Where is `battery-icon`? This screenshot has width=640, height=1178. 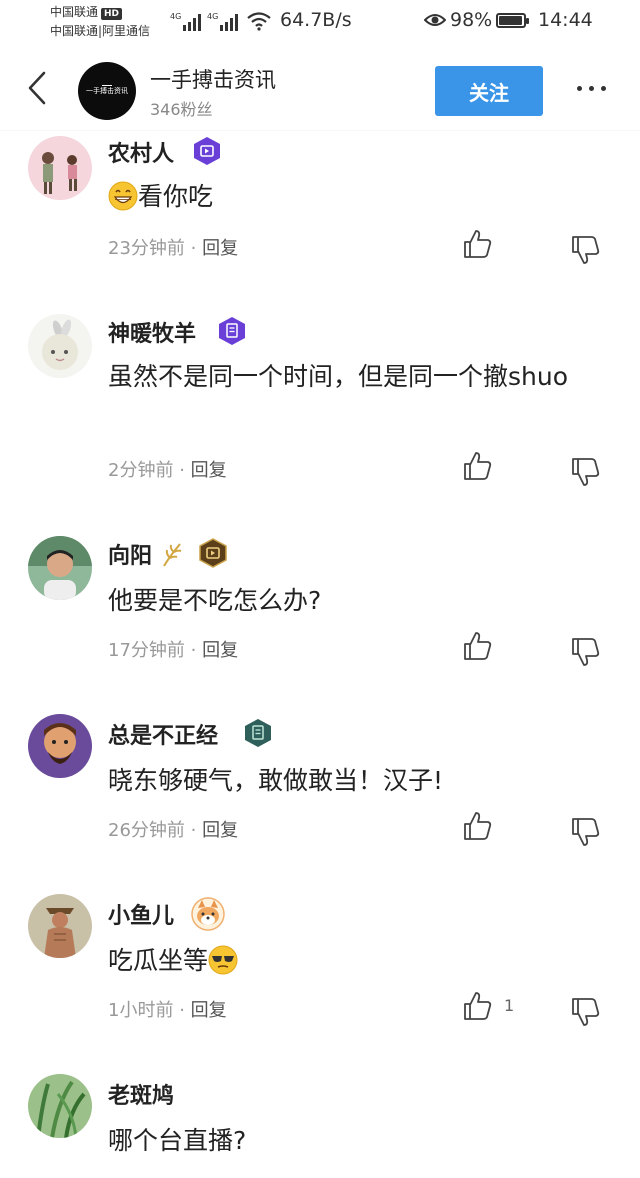 battery-icon is located at coordinates (512, 20).